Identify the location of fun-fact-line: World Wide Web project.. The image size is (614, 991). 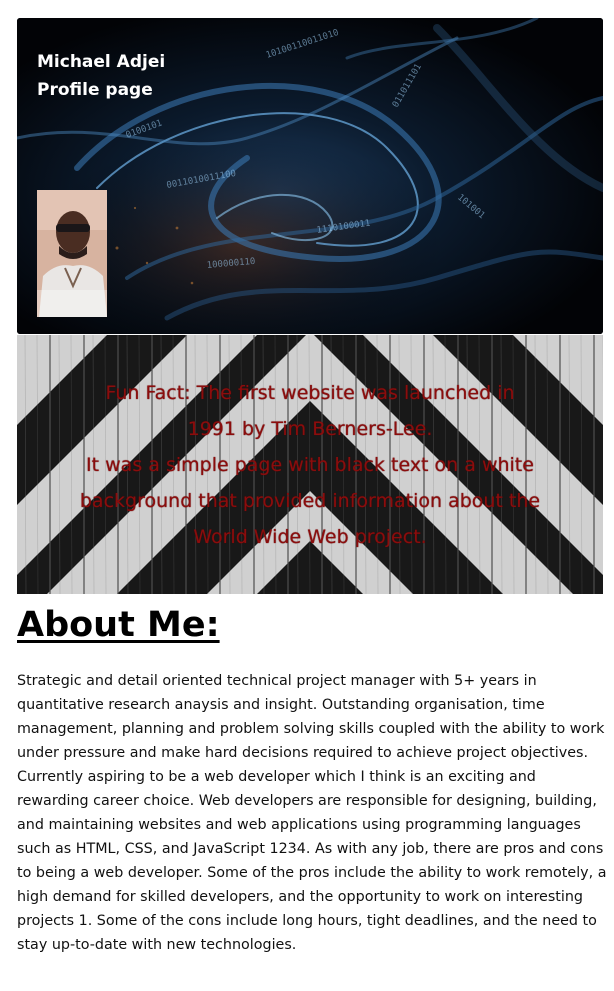
(310, 537).